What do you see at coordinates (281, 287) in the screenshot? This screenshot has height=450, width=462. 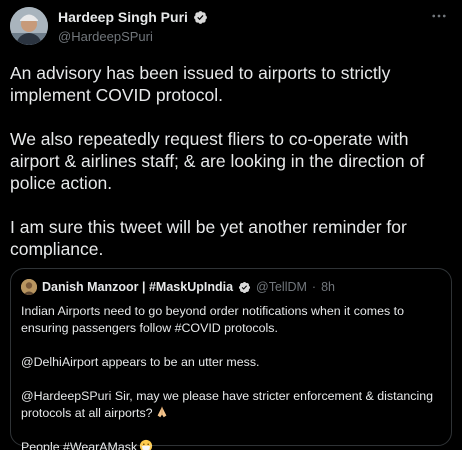 I see `quoted-author-handle: @TellDM` at bounding box center [281, 287].